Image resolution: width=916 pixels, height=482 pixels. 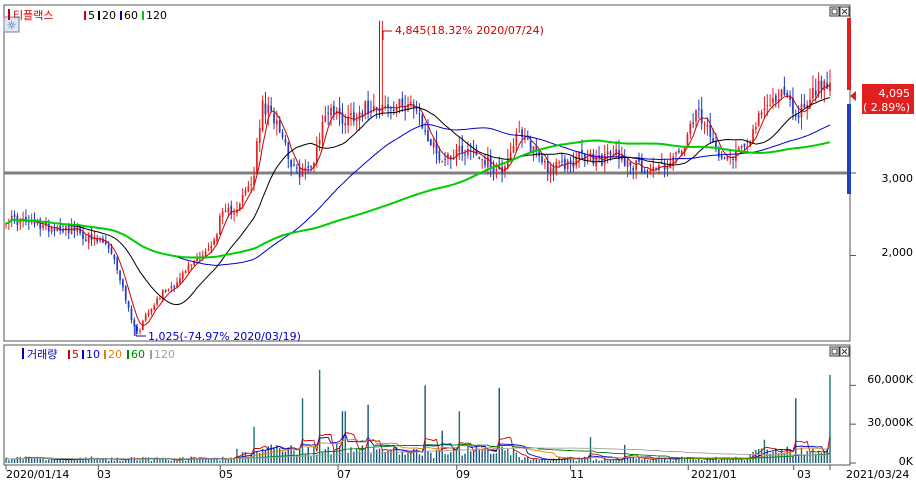 I want to click on x-month-label: 05, so click(x=226, y=474).